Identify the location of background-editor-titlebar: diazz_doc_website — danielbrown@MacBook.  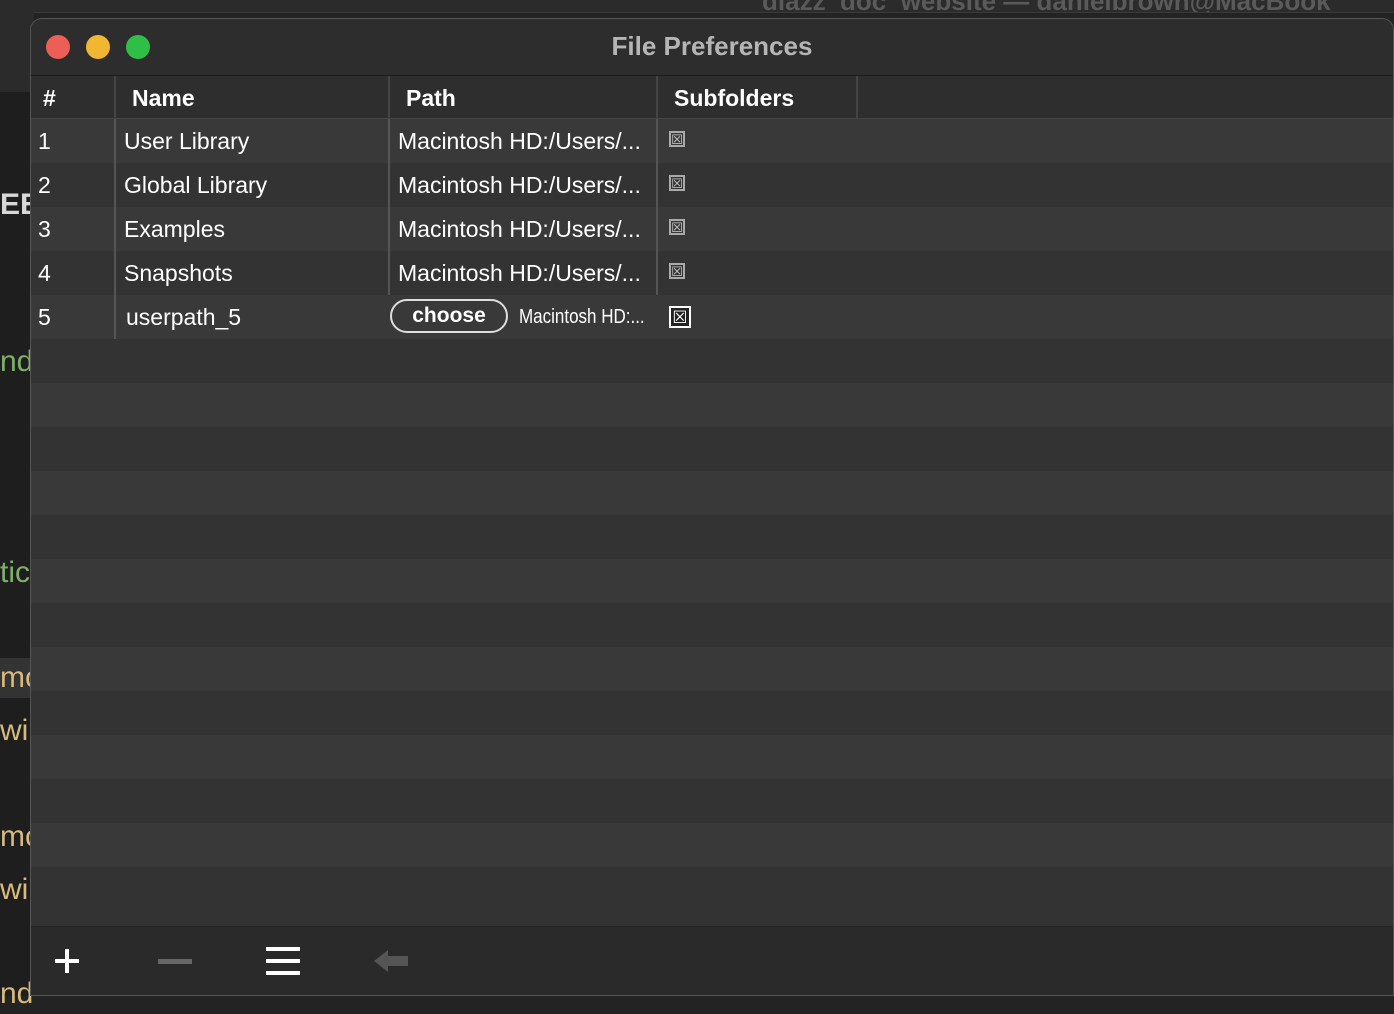
(697, 6).